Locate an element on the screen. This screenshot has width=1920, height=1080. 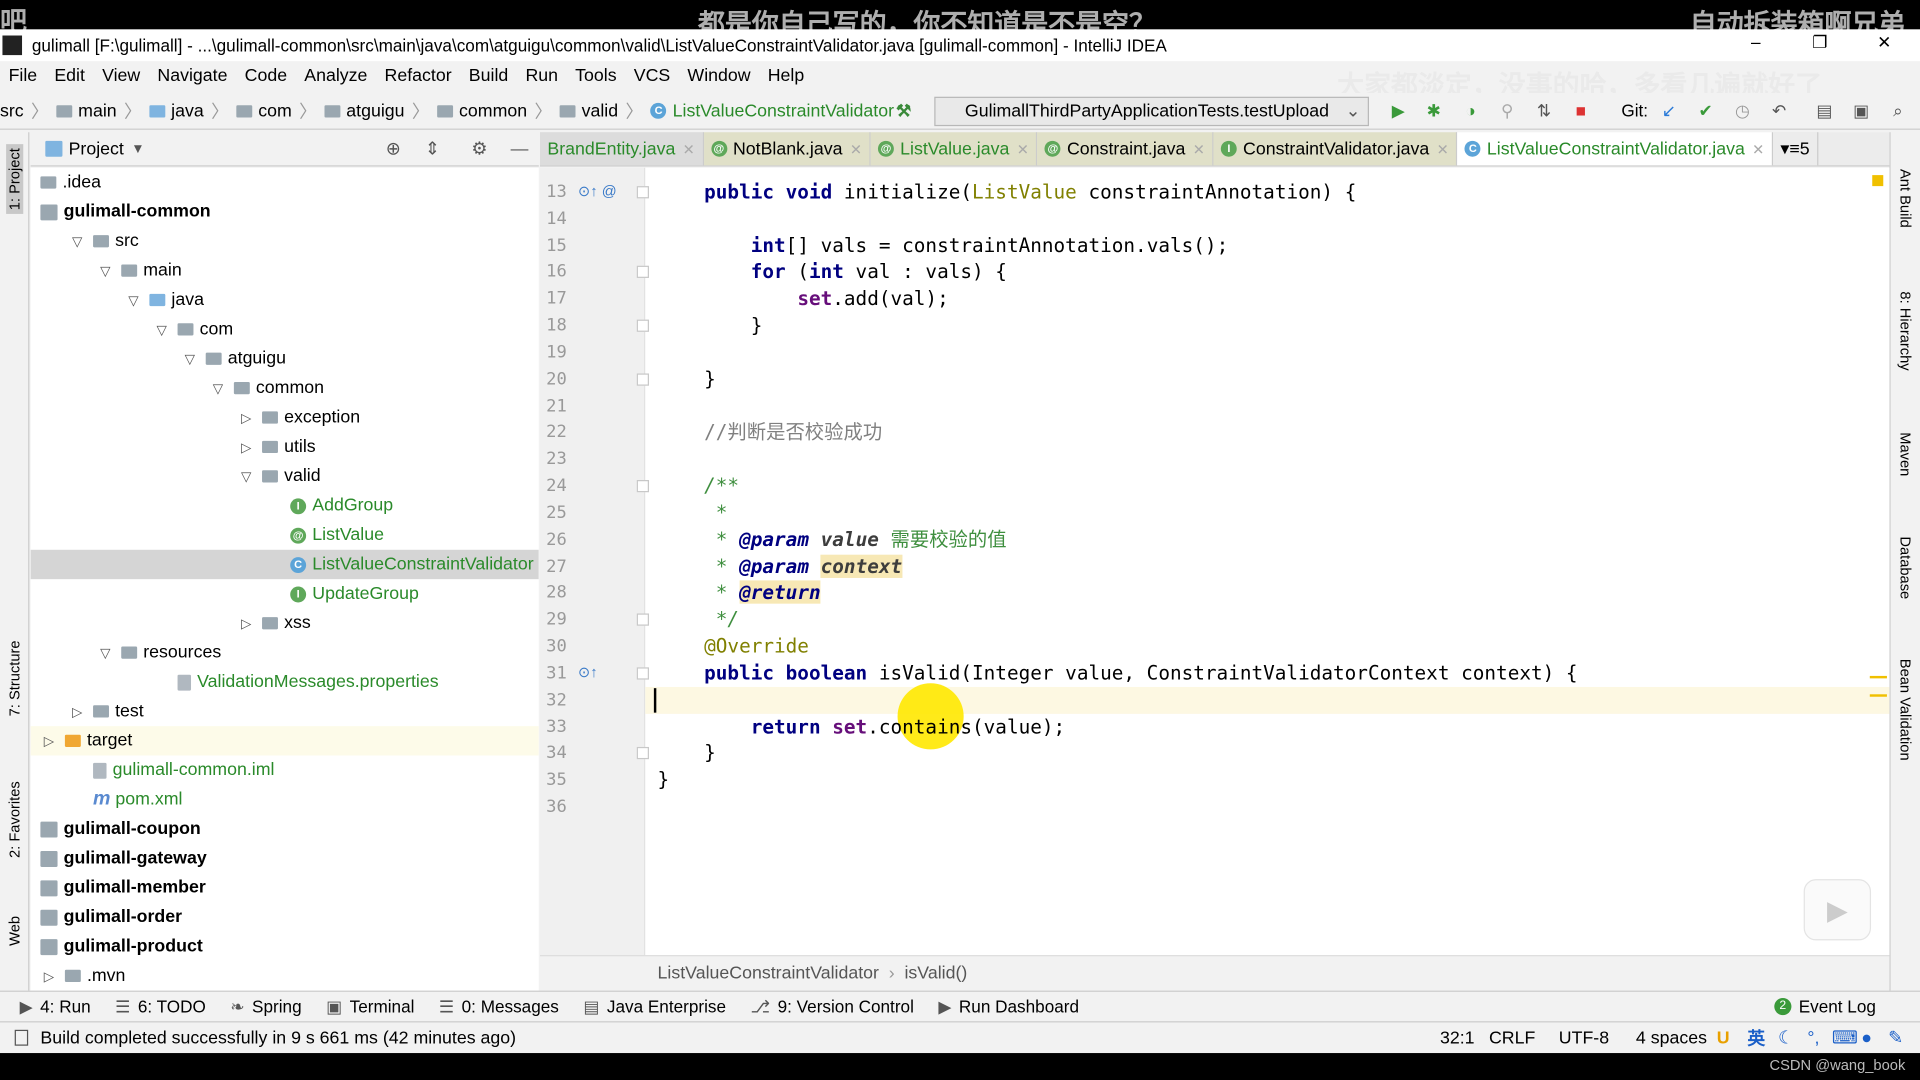
revert-icon: ↶ is located at coordinates (1779, 110).